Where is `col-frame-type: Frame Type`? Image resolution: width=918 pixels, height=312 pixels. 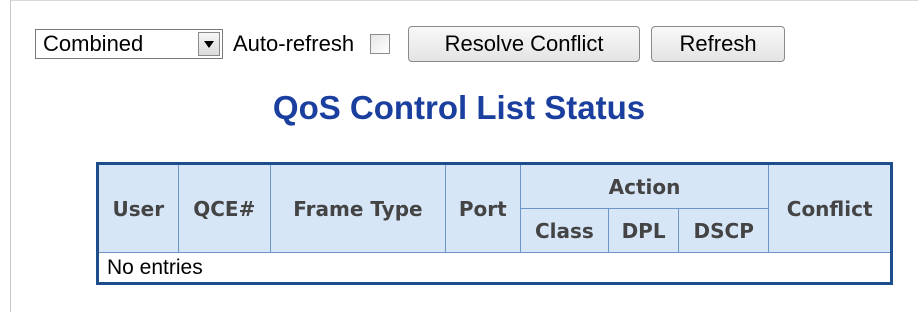
col-frame-type: Frame Type is located at coordinates (357, 208).